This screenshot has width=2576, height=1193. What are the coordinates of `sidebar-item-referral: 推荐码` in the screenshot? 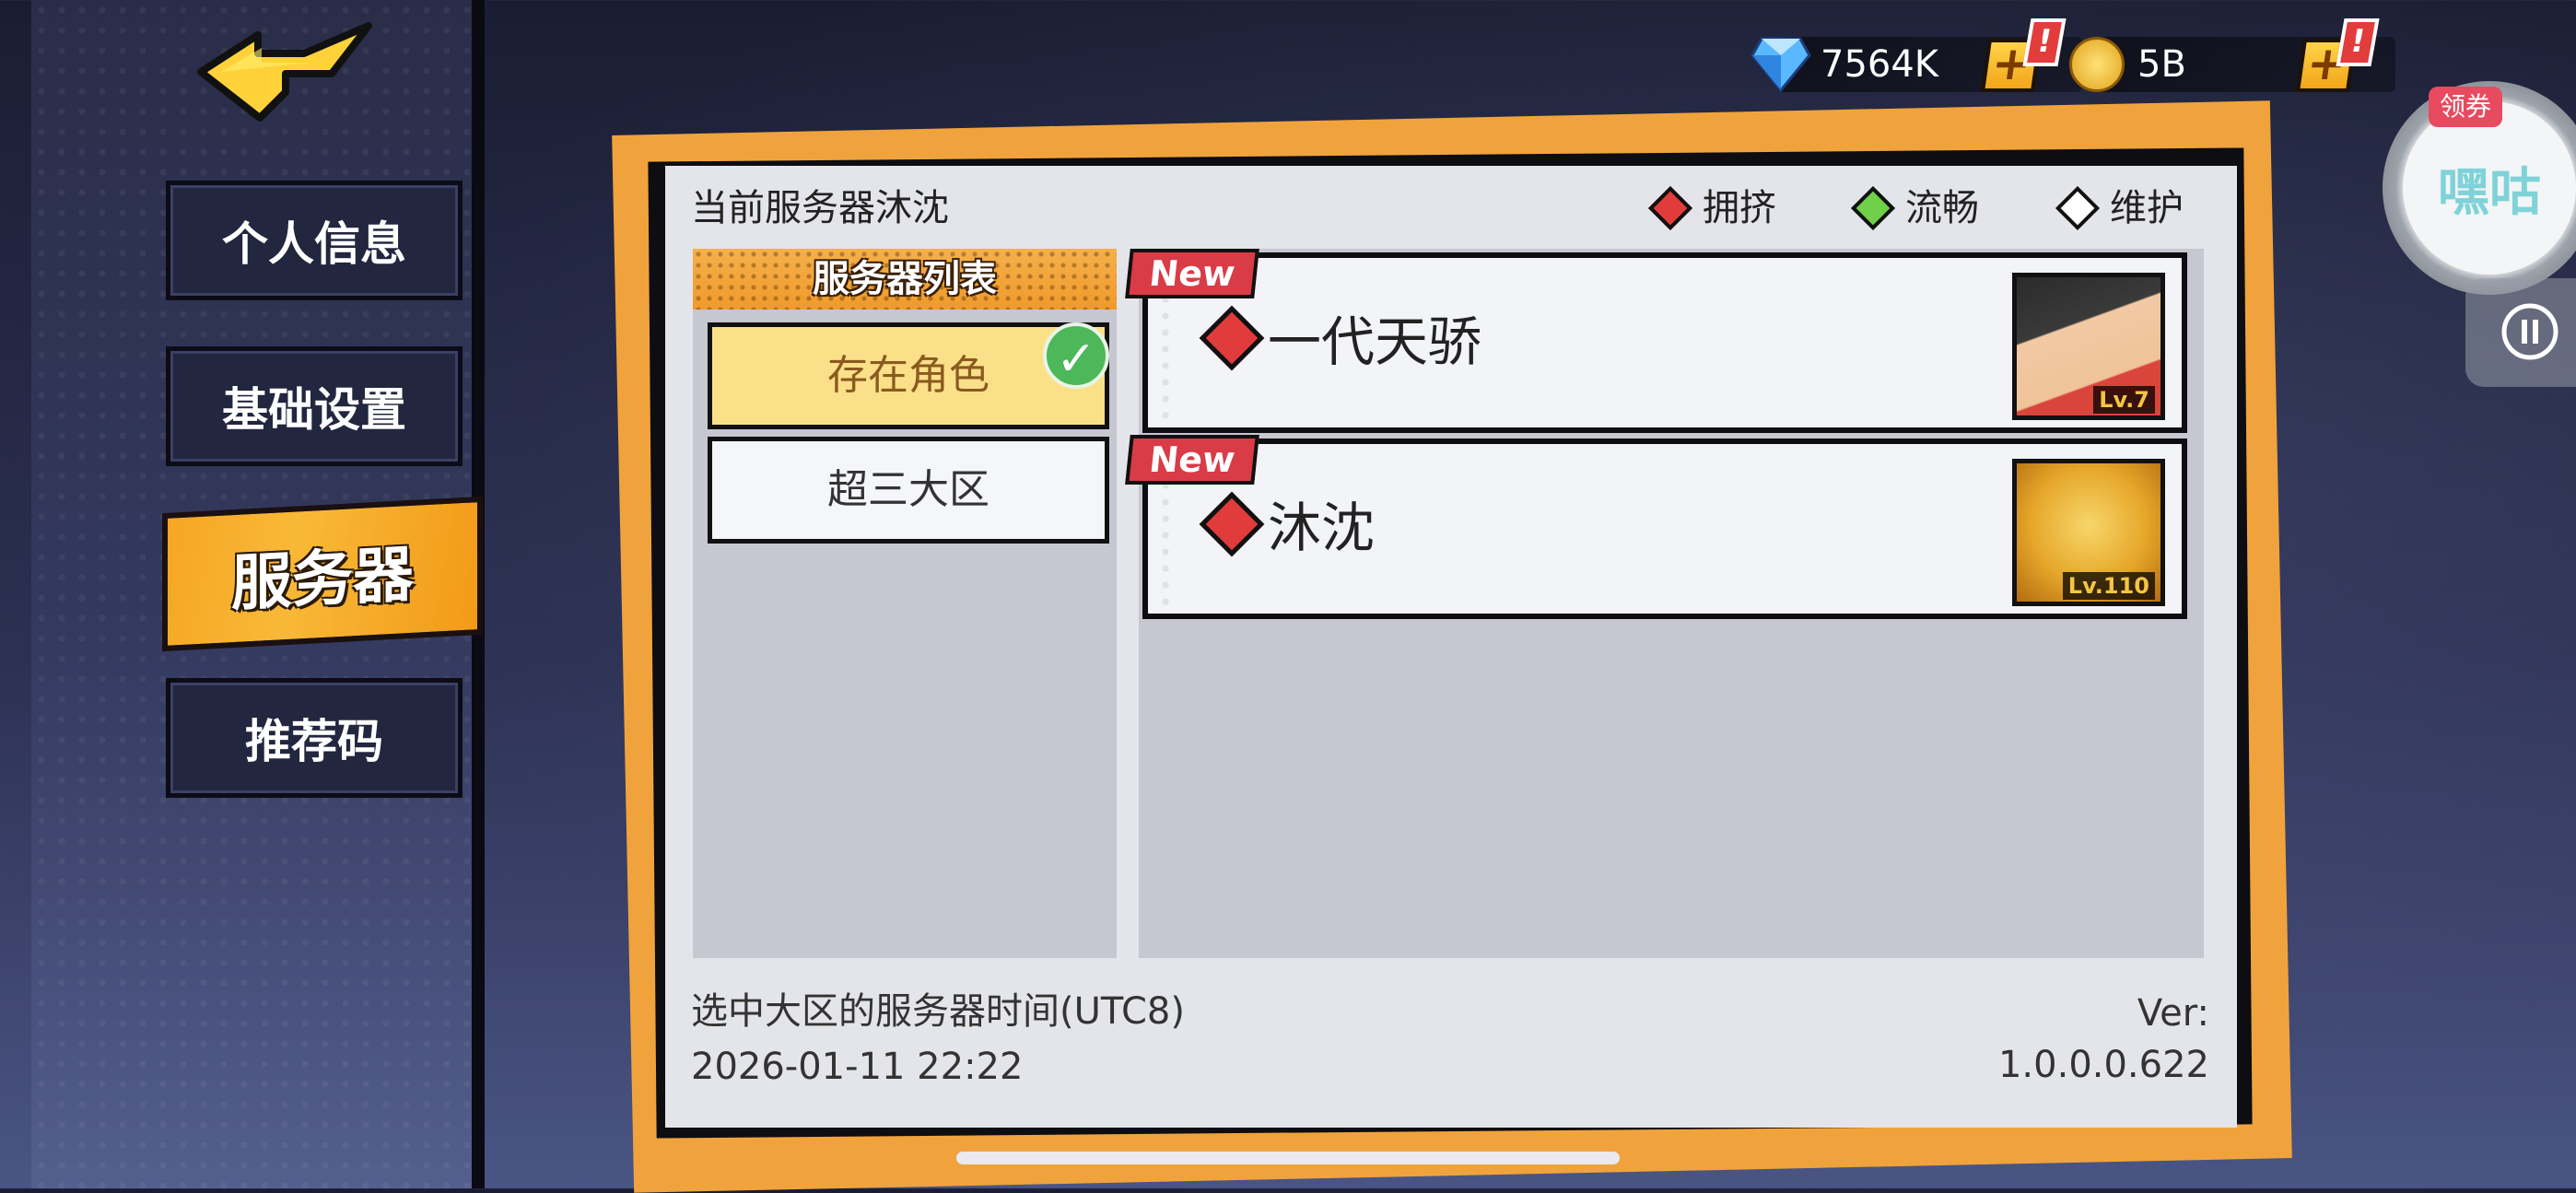 It's located at (314, 738).